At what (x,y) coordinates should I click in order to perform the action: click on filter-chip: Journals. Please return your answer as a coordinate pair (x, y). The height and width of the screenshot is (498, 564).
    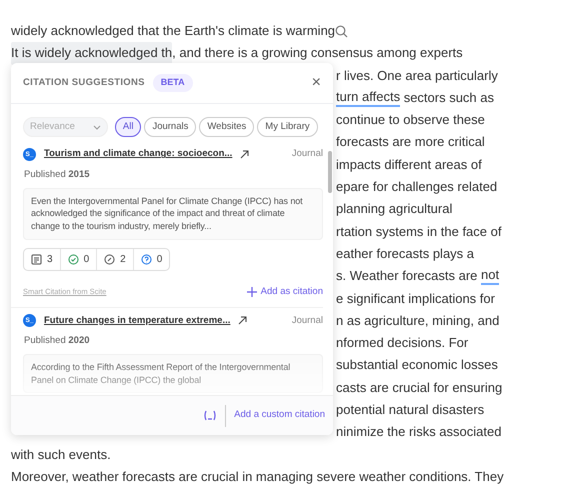
    Looking at the image, I should click on (170, 127).